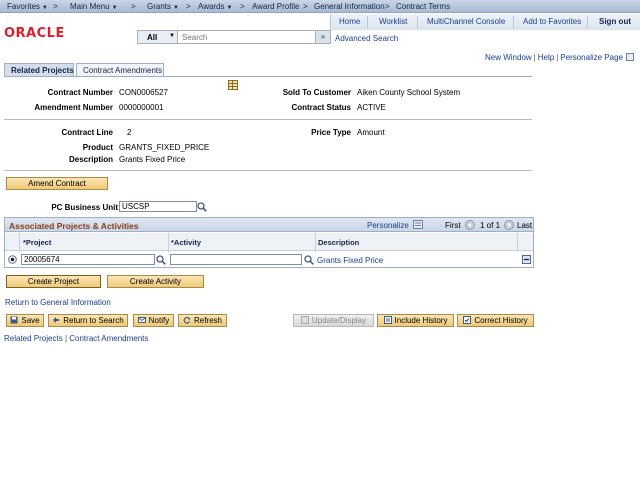  What do you see at coordinates (387, 320) in the screenshot?
I see `include-history-icon` at bounding box center [387, 320].